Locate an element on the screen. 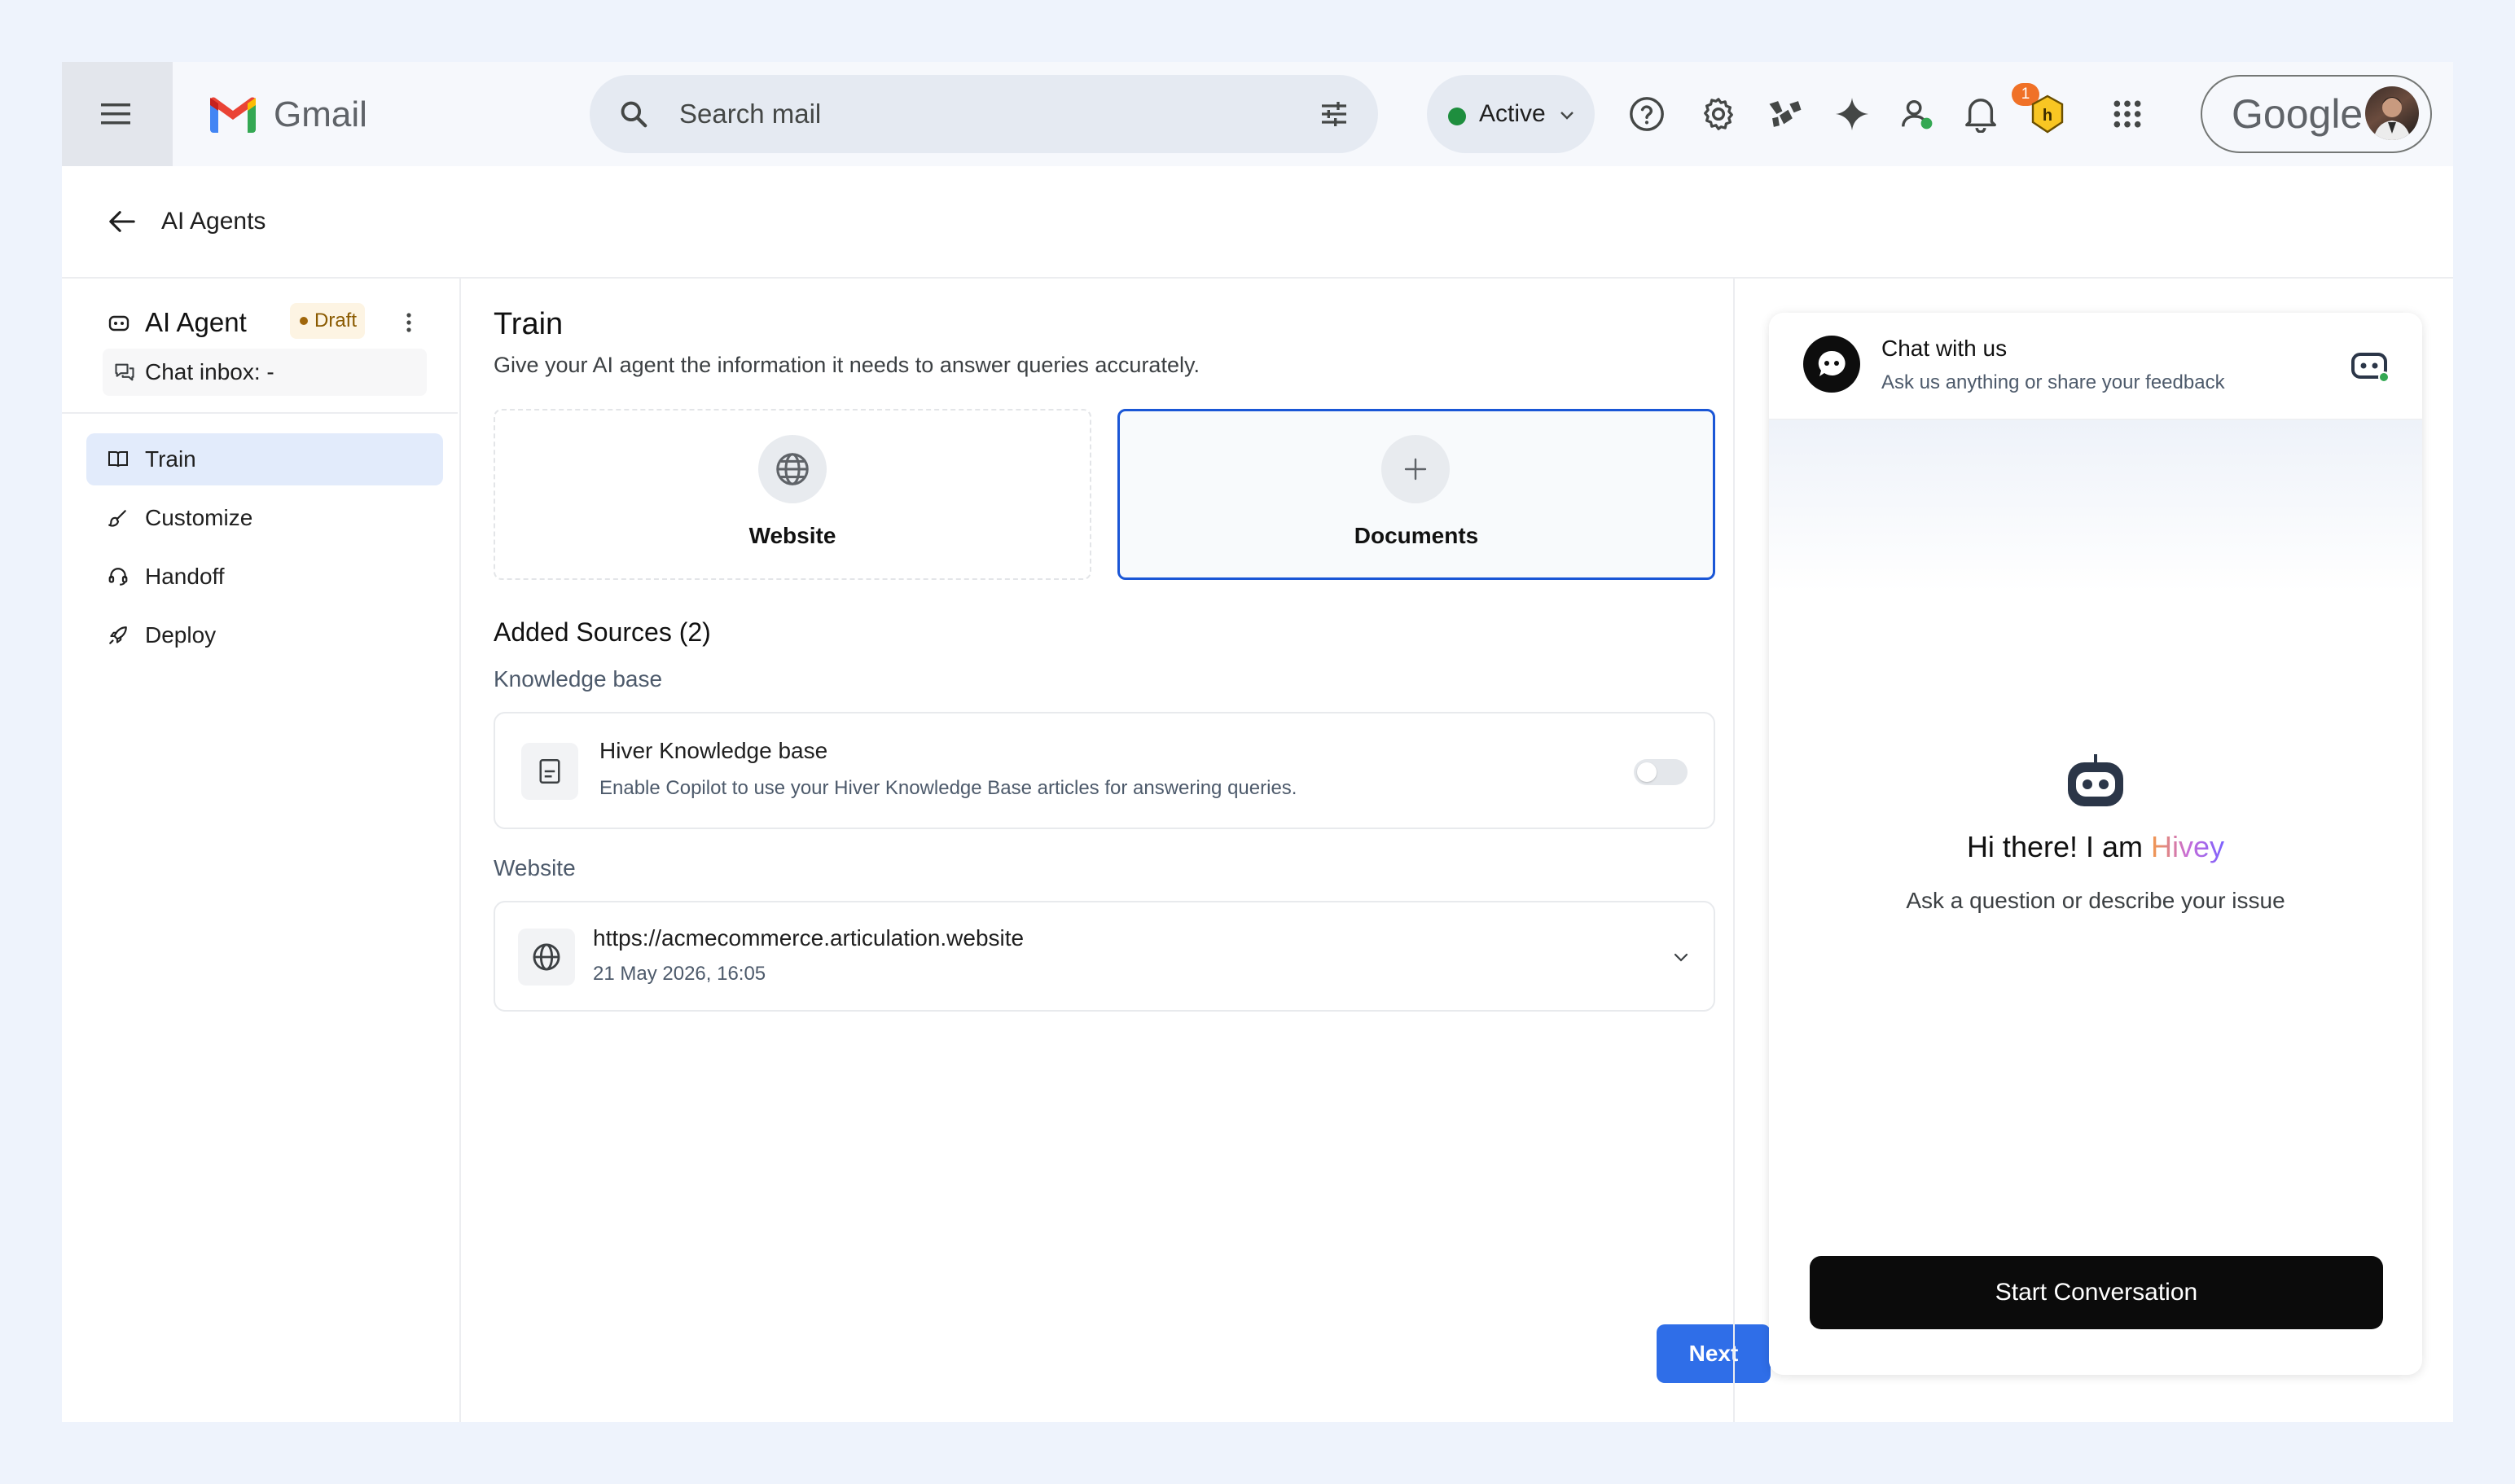 This screenshot has width=2515, height=1484. svg-text: h is located at coordinates (2048, 116).